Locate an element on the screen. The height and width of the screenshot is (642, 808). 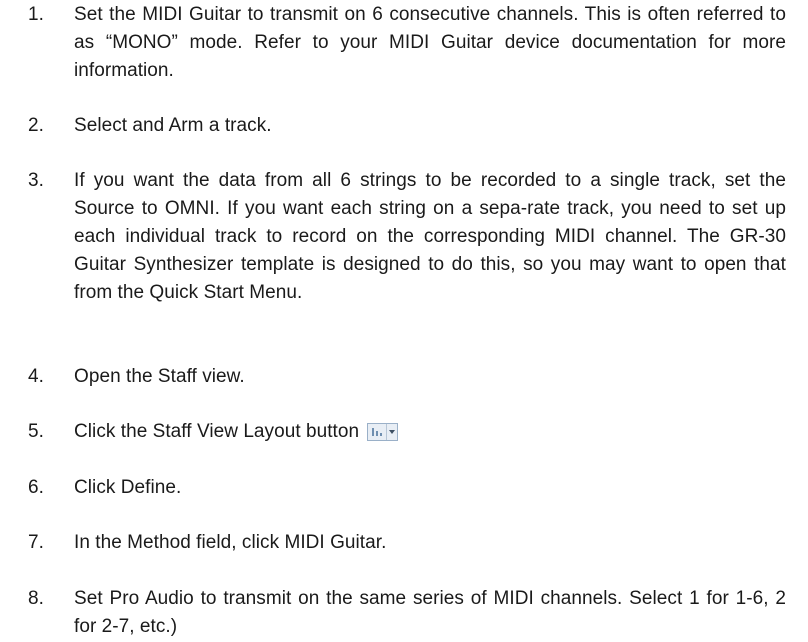
step-text: In the Method field, click MIDI Guitar. is located at coordinates (230, 542).